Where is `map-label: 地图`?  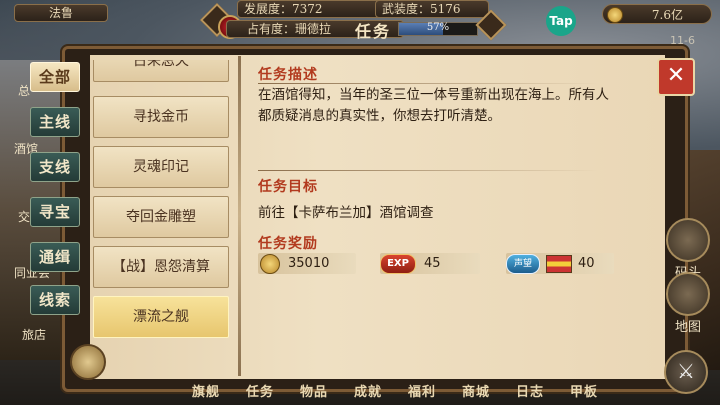
map-label: 地图 is located at coordinates (687, 327).